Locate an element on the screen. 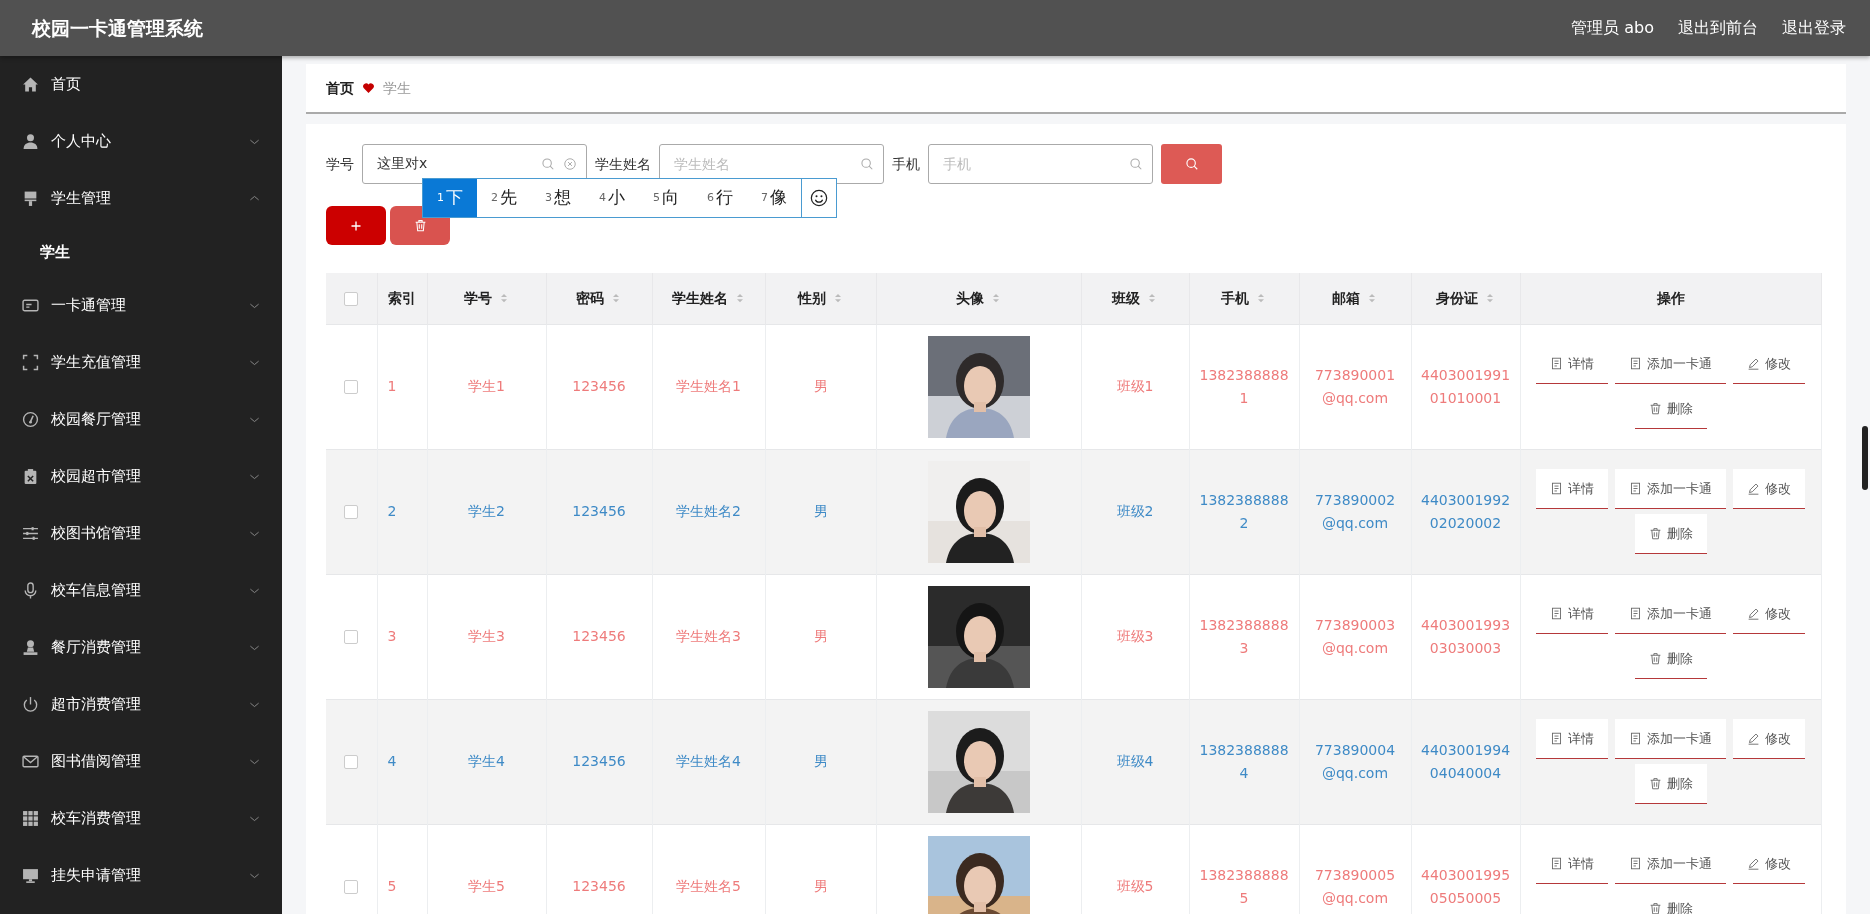 This screenshot has width=1870, height=914. search-button is located at coordinates (1191, 164).